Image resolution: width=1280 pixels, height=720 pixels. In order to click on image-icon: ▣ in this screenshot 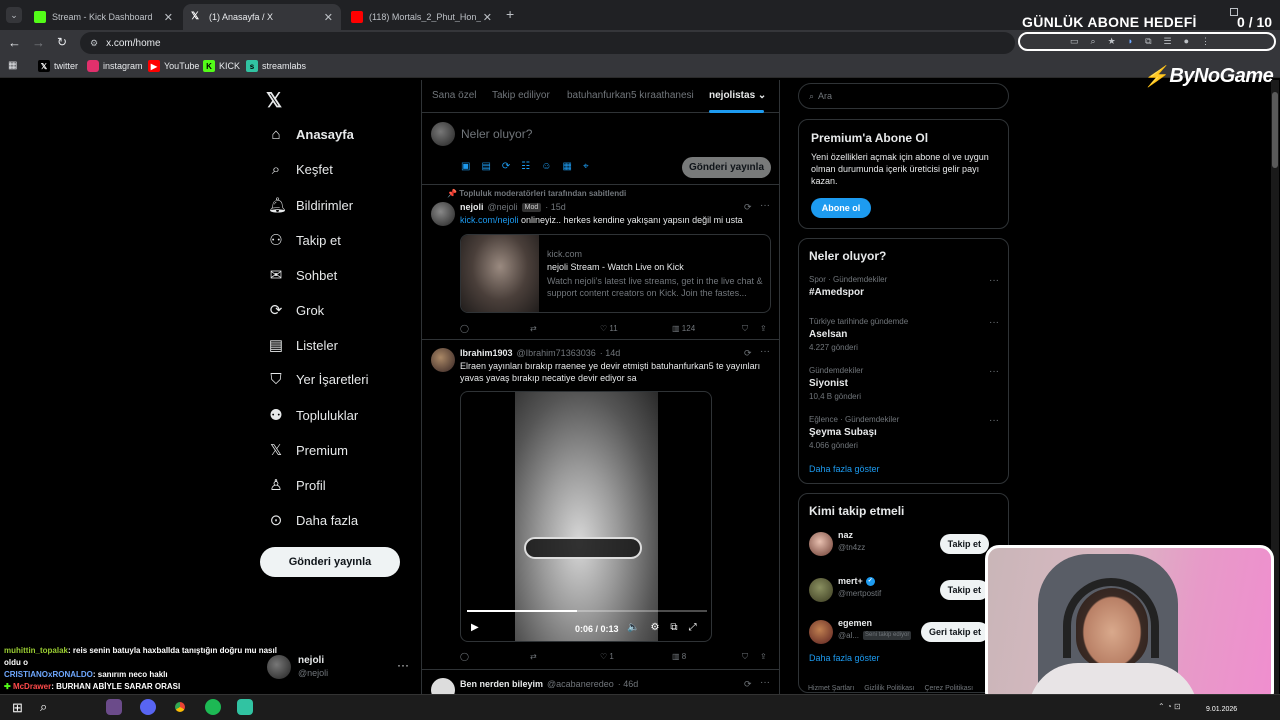, I will do `click(465, 166)`.